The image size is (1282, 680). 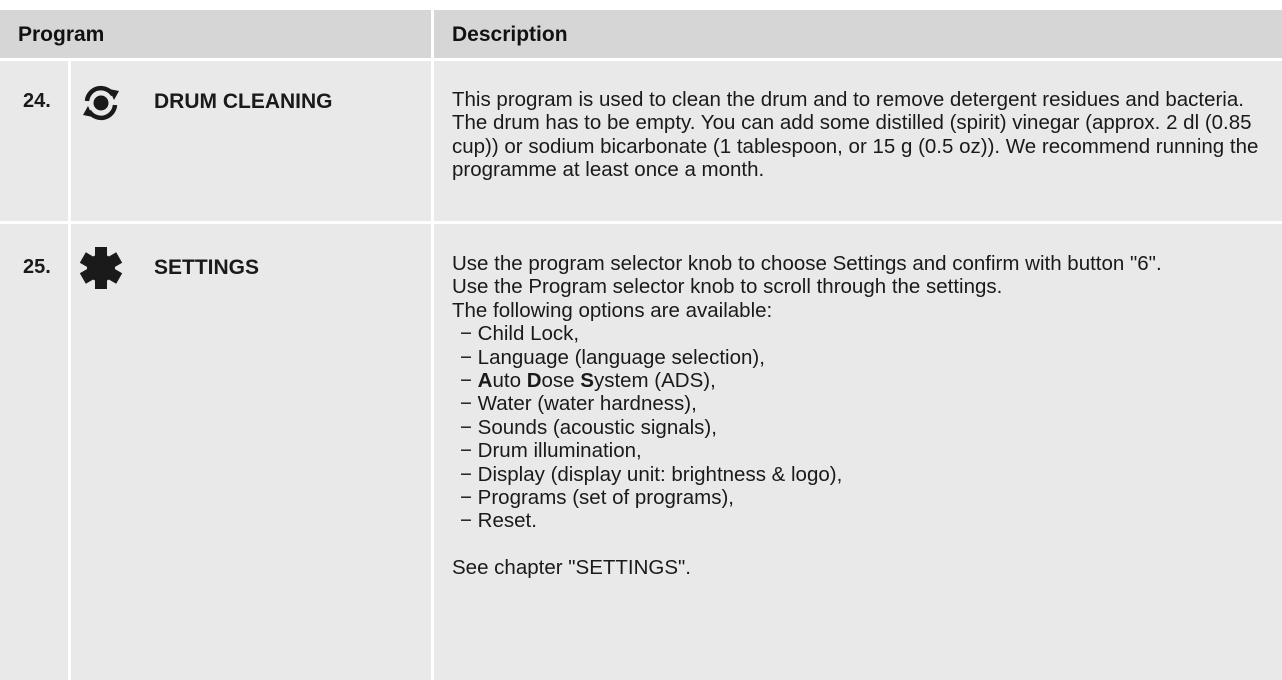 What do you see at coordinates (612, 310) in the screenshot?
I see `description-line: The following options are available:` at bounding box center [612, 310].